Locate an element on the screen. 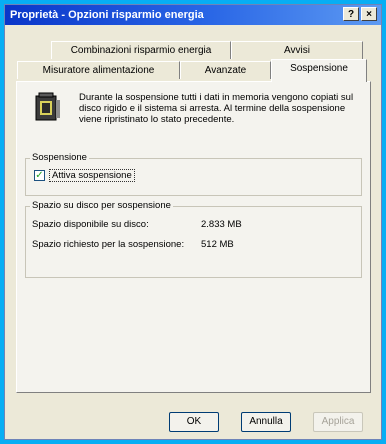  hibernate-battery-icon is located at coordinates (47, 106).